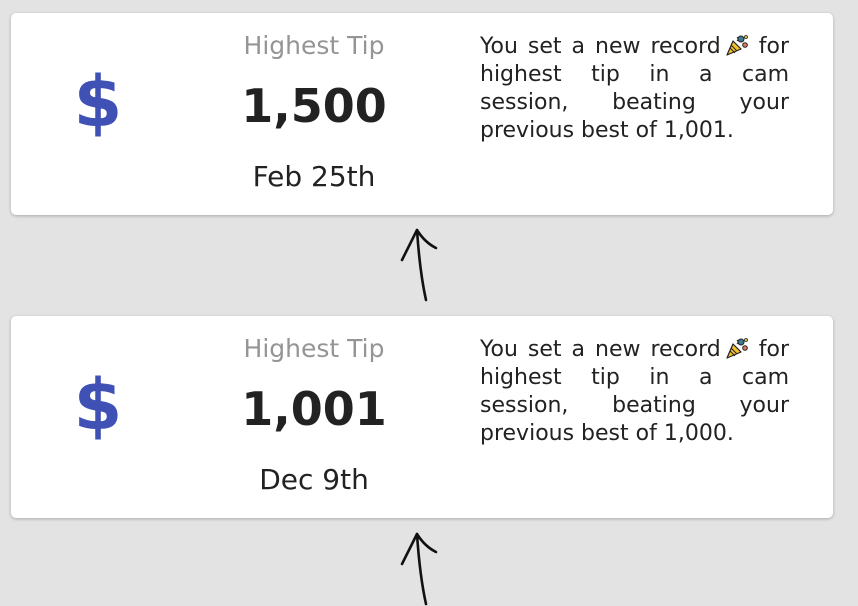 The image size is (858, 606). Describe the element at coordinates (314, 176) in the screenshot. I see `record-date: Feb 25th` at that location.